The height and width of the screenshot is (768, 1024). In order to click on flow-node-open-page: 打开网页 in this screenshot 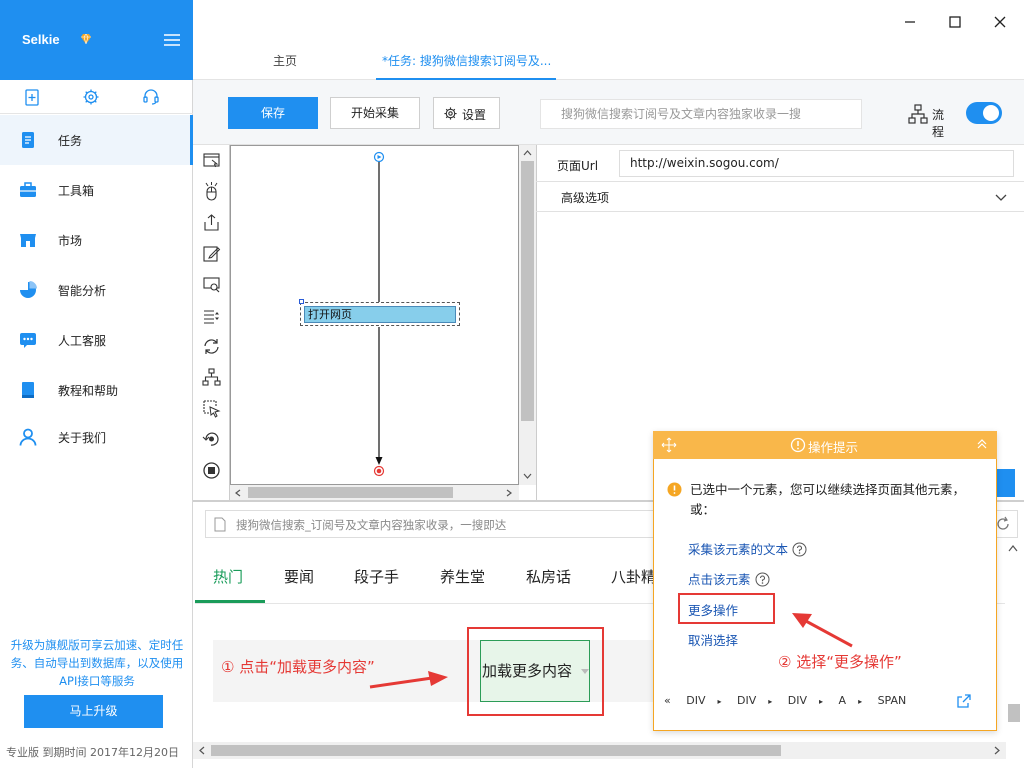, I will do `click(379, 312)`.